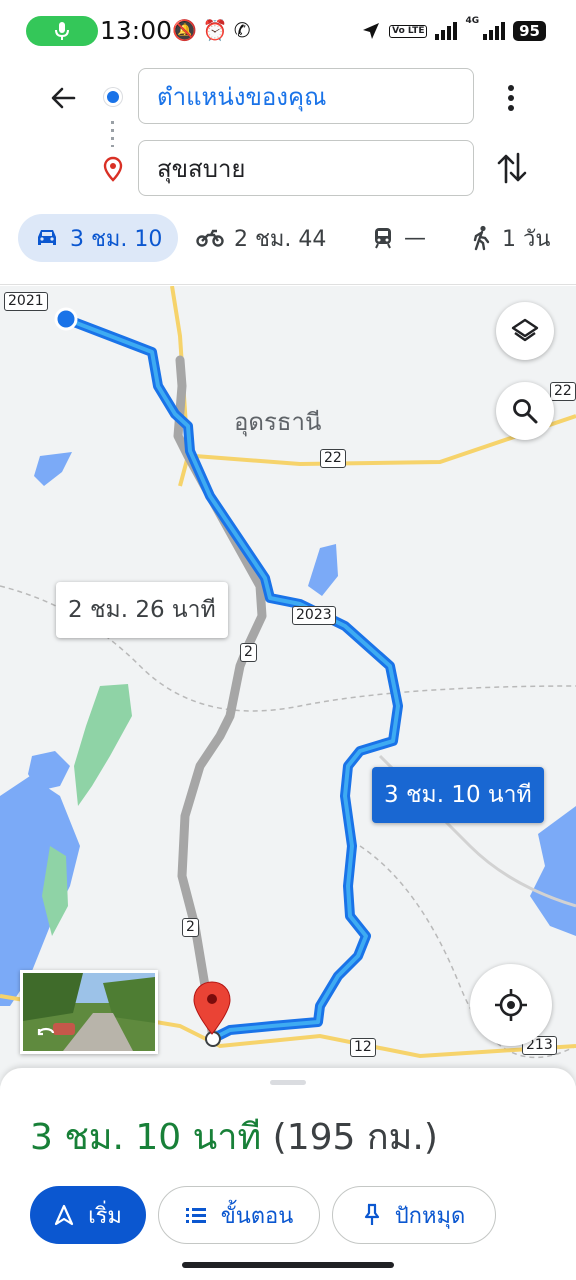 The width and height of the screenshot is (576, 1280). I want to click on street-view-thumbnail, so click(89, 1012).